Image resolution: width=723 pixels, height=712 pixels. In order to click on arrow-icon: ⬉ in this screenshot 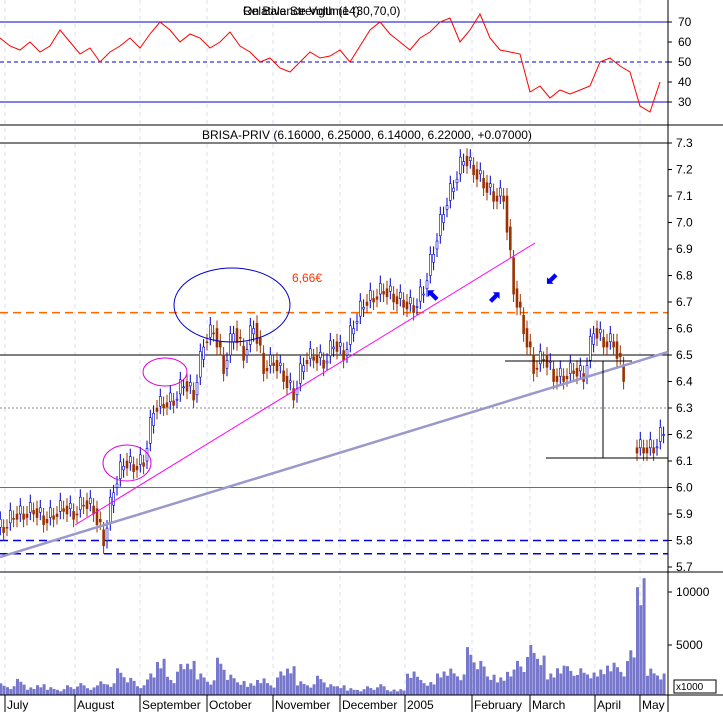, I will do `click(432, 295)`.